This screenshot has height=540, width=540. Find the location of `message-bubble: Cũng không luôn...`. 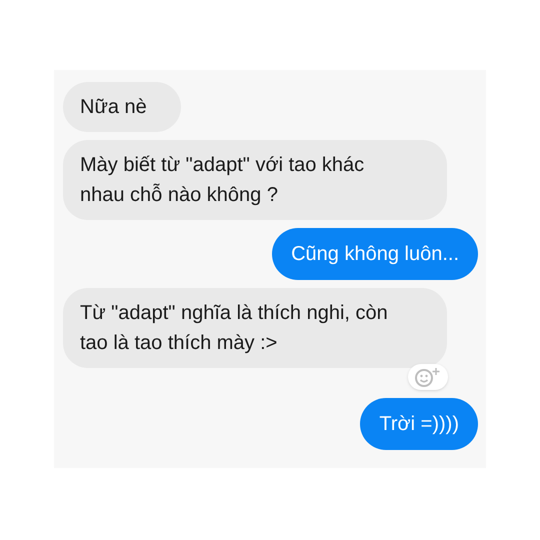

message-bubble: Cũng không luôn... is located at coordinates (375, 254).